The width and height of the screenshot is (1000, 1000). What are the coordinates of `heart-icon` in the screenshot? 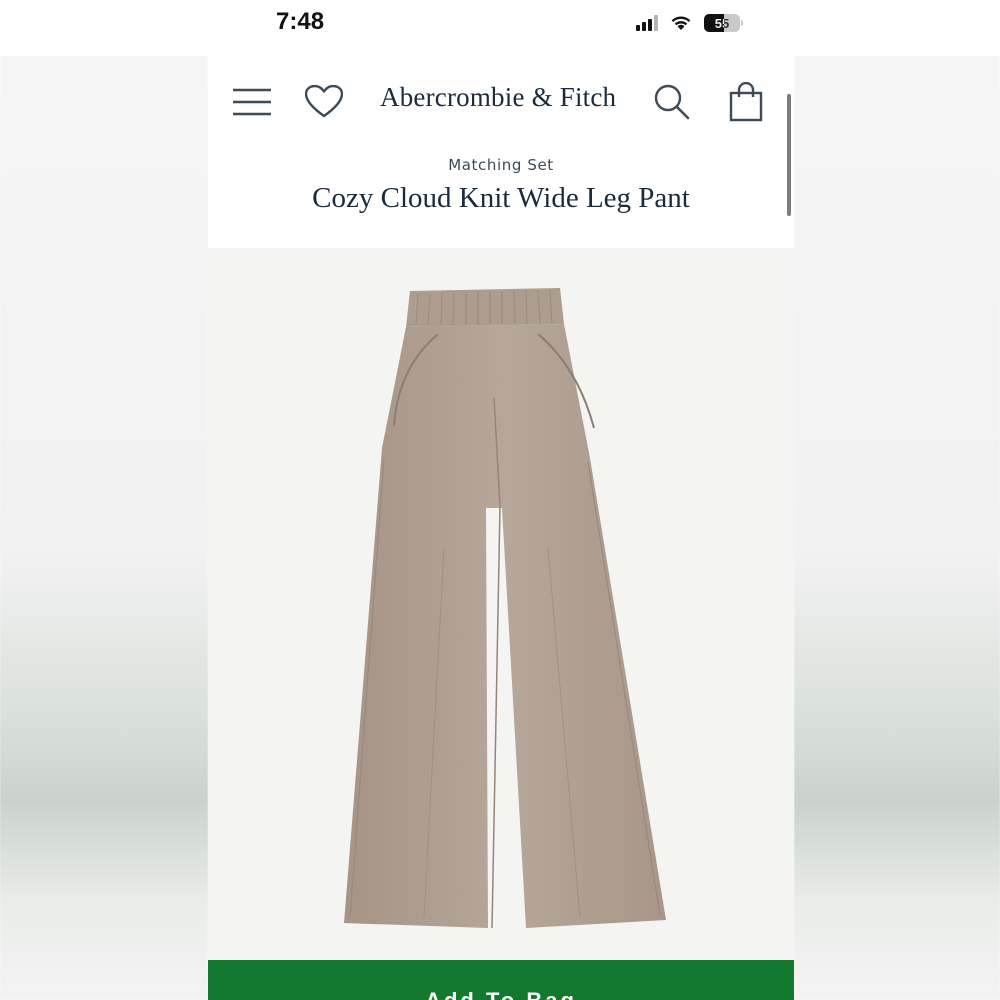 It's located at (324, 102).